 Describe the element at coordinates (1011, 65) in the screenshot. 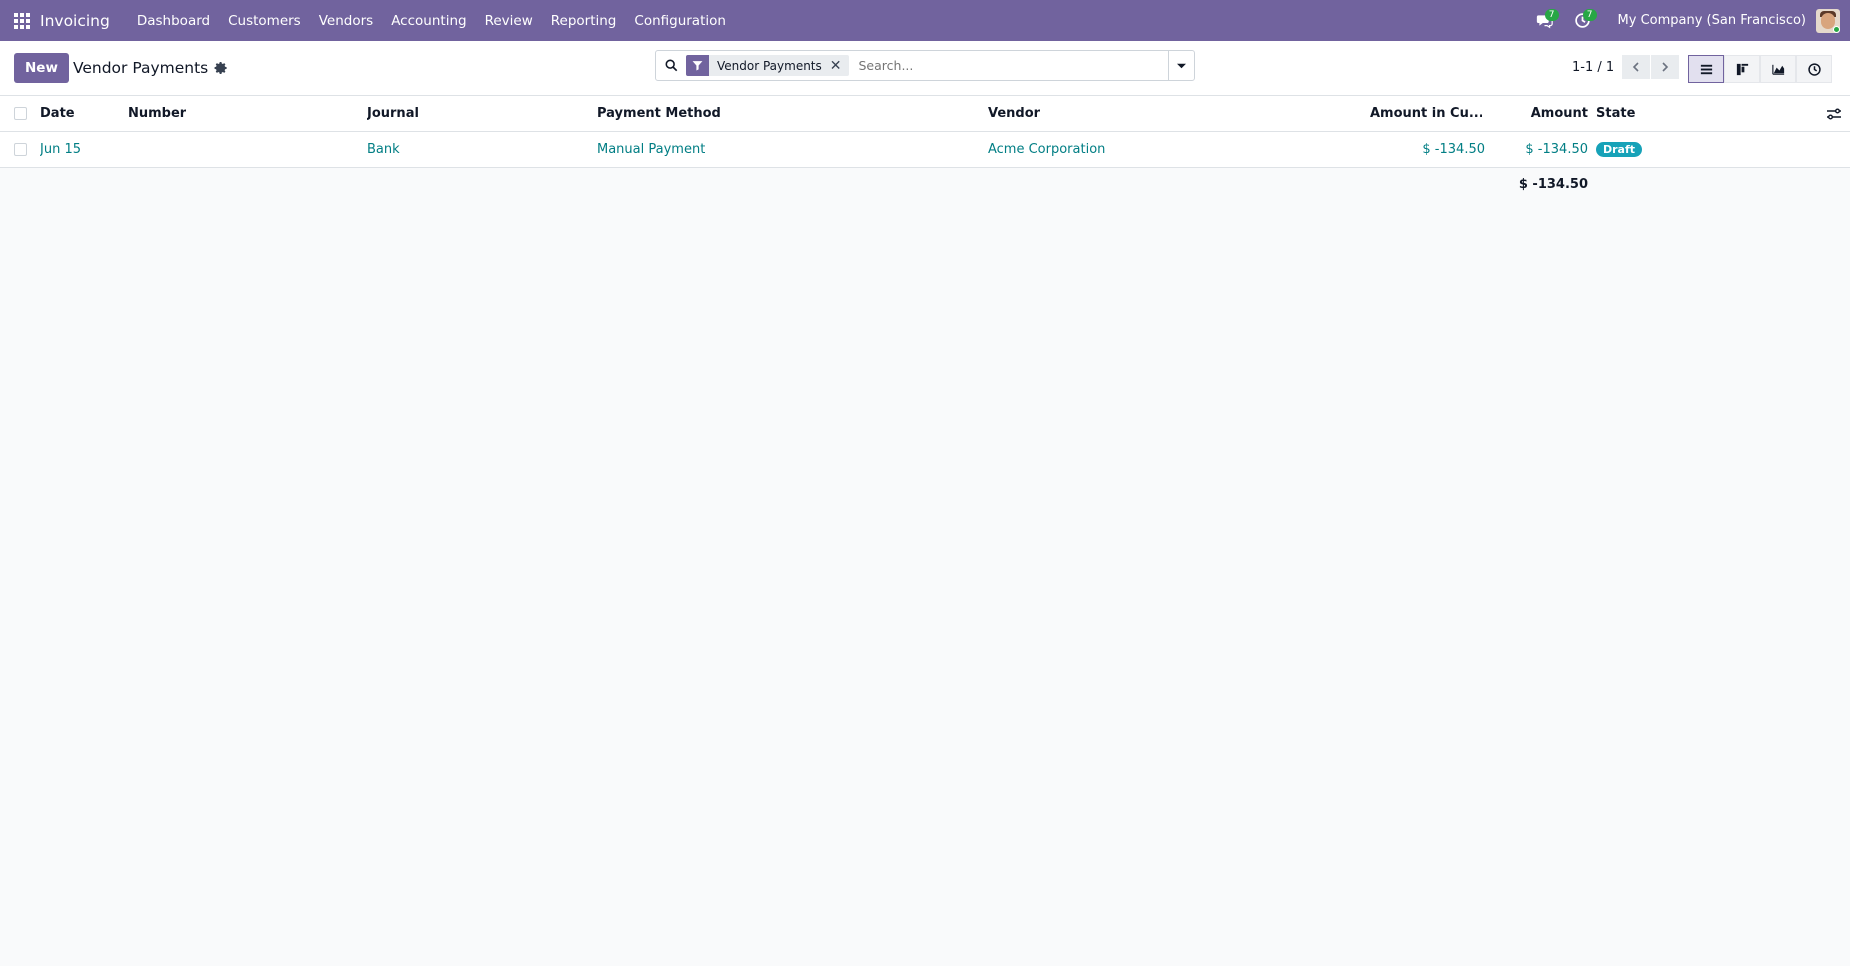

I see `search-input` at that location.